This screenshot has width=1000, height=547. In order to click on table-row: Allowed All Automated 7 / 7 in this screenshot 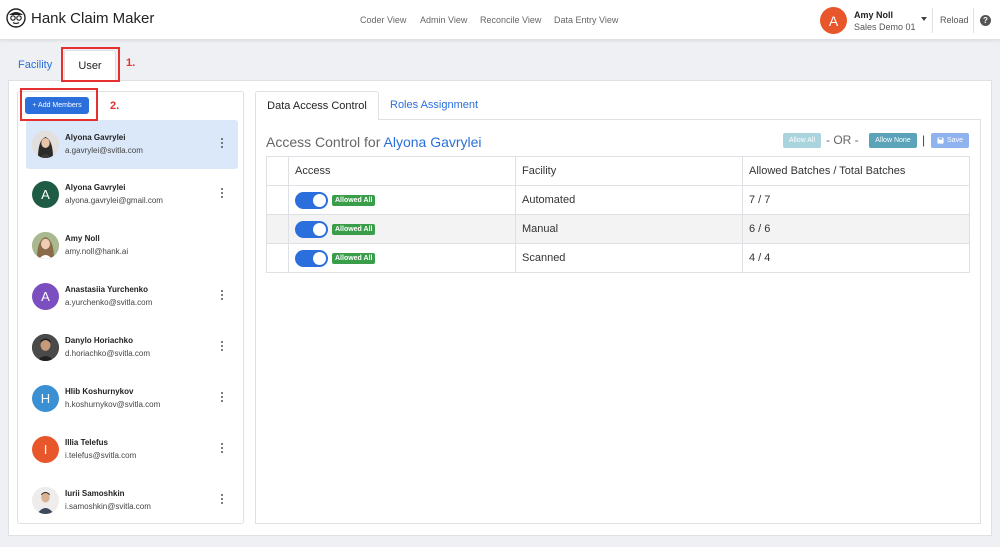, I will do `click(618, 200)`.